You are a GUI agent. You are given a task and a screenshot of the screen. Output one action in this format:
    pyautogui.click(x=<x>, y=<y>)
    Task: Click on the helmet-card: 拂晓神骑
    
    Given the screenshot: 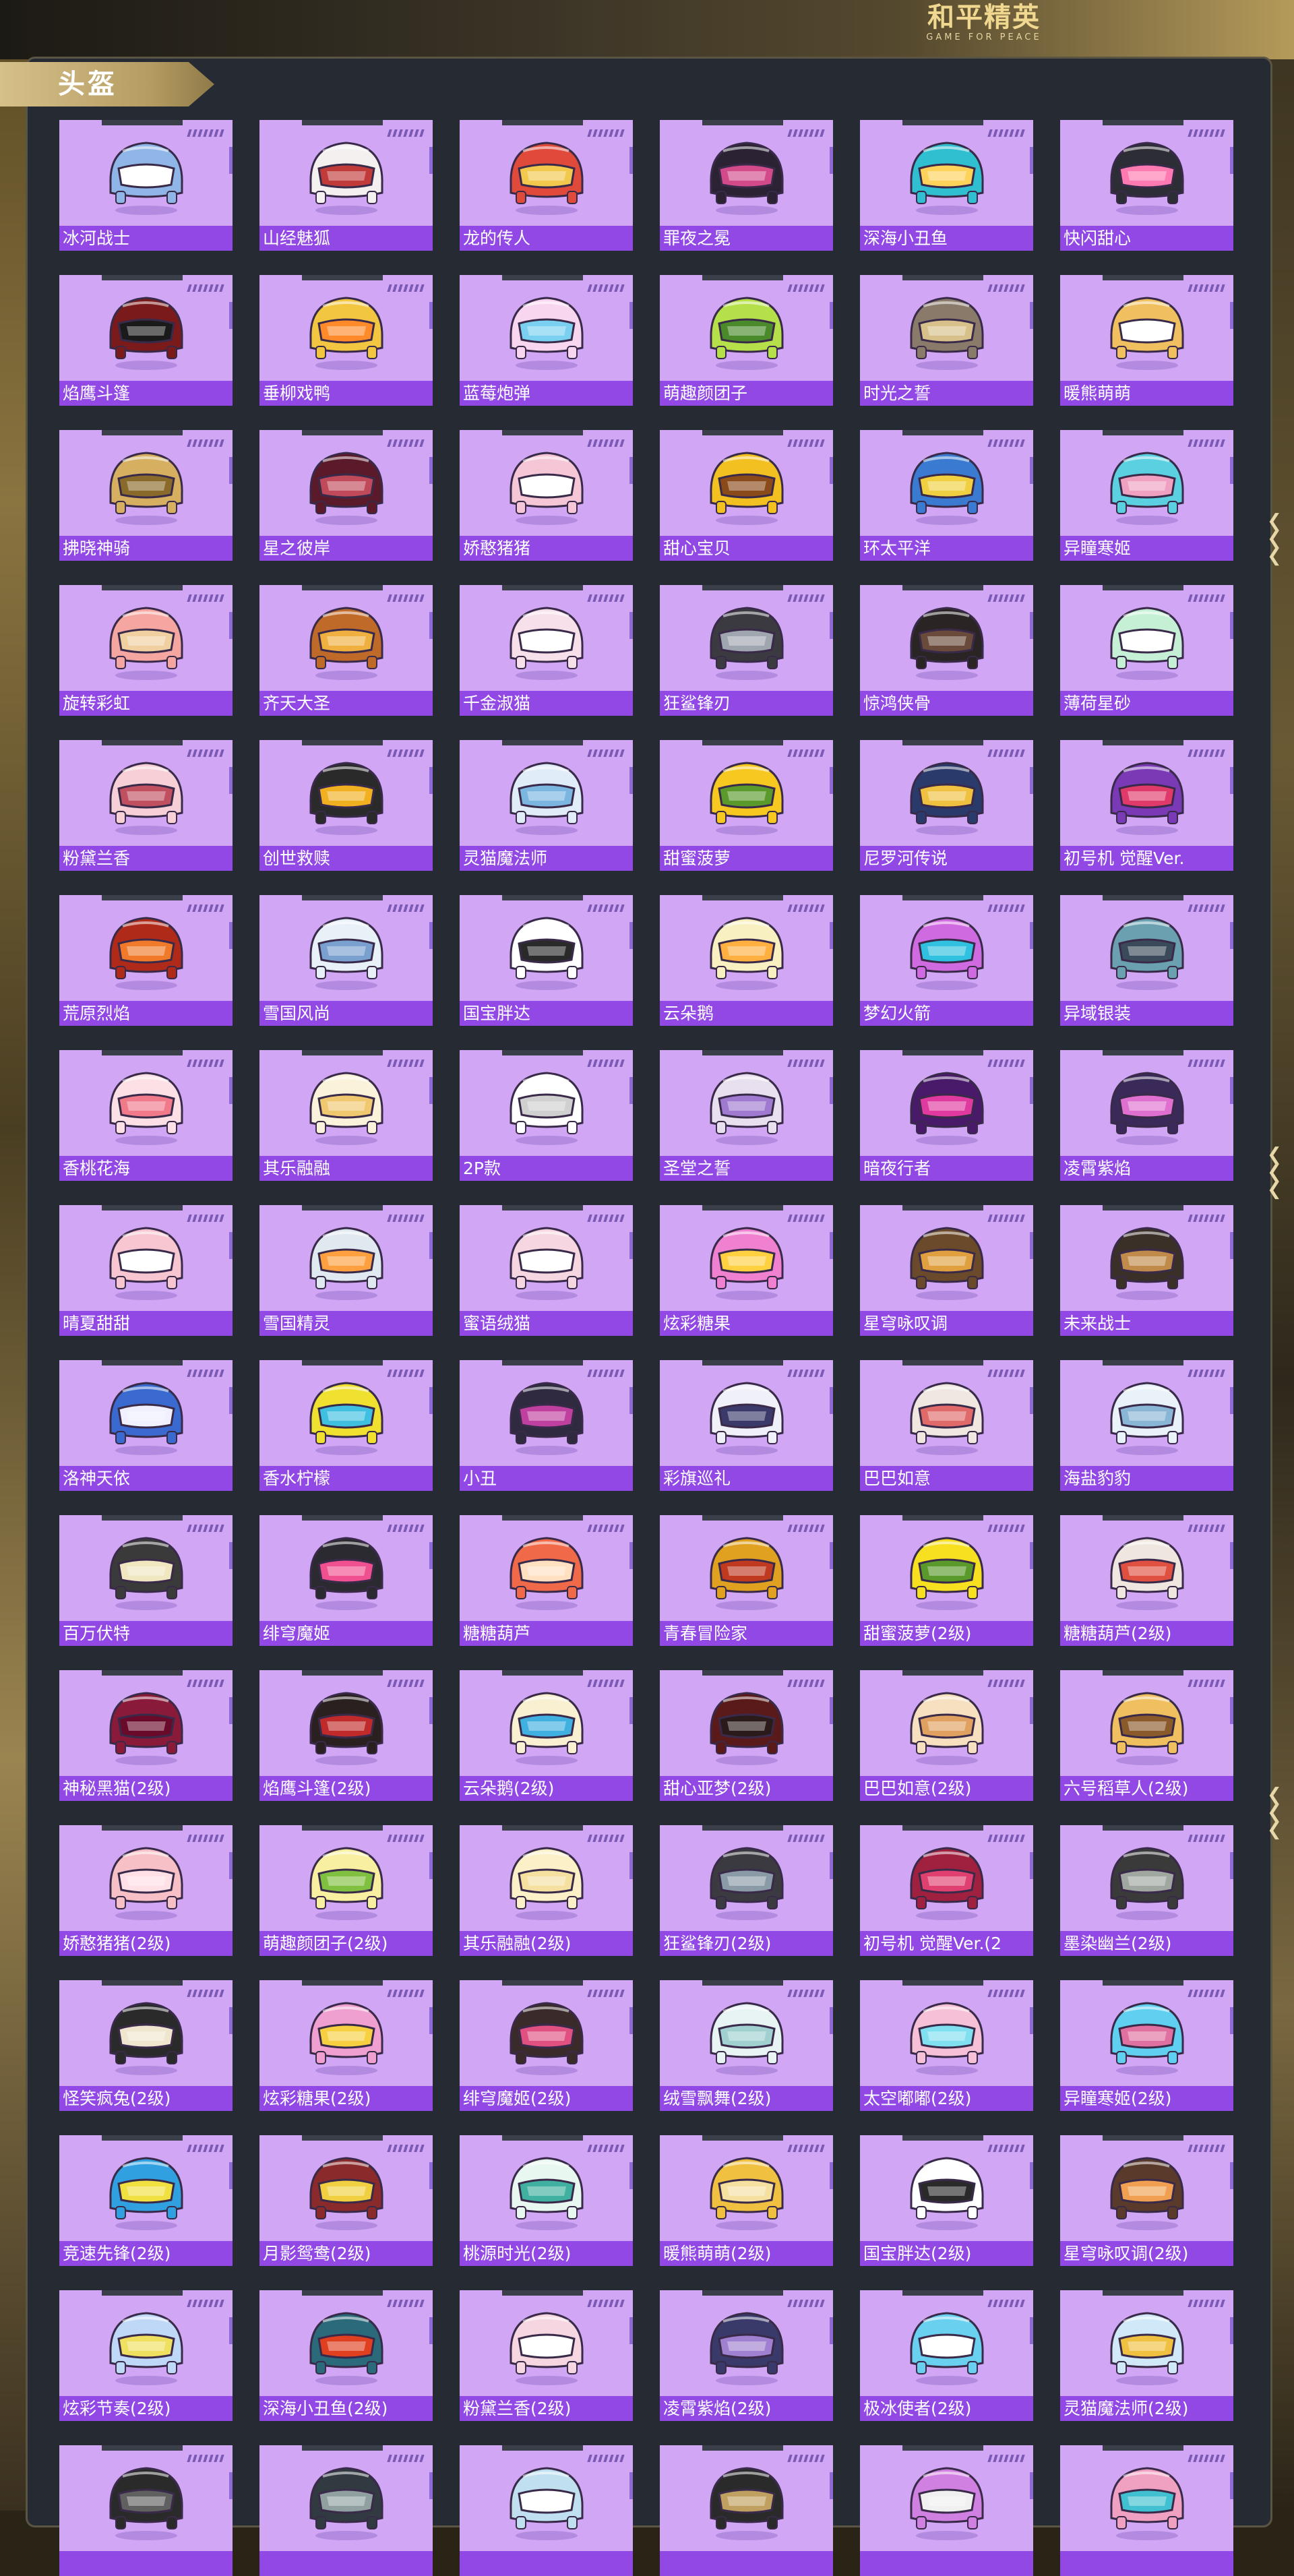 What is the action you would take?
    pyautogui.click(x=146, y=495)
    